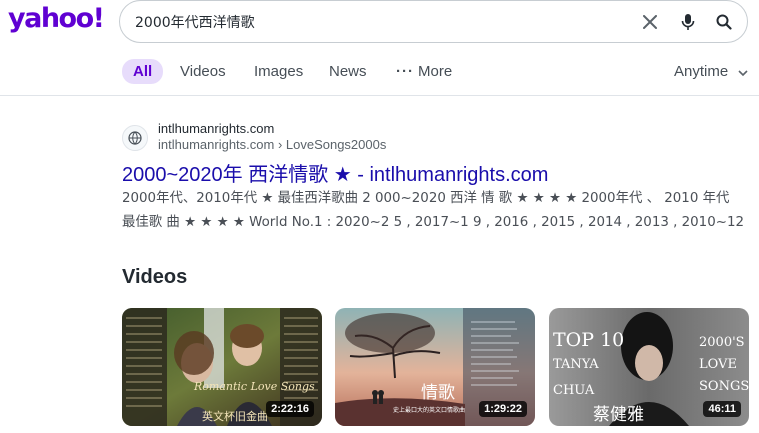  Describe the element at coordinates (254, 386) in the screenshot. I see `video-1-overlay-text: Romantic Love Songs` at that location.